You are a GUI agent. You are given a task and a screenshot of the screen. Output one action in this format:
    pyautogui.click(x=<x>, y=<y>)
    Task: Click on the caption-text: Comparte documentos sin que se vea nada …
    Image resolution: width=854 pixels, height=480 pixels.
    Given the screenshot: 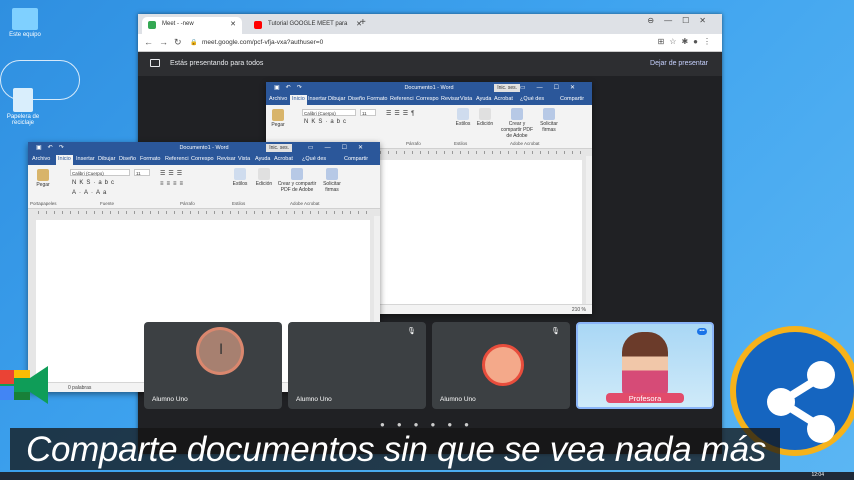 What is the action you would take?
    pyautogui.click(x=396, y=449)
    